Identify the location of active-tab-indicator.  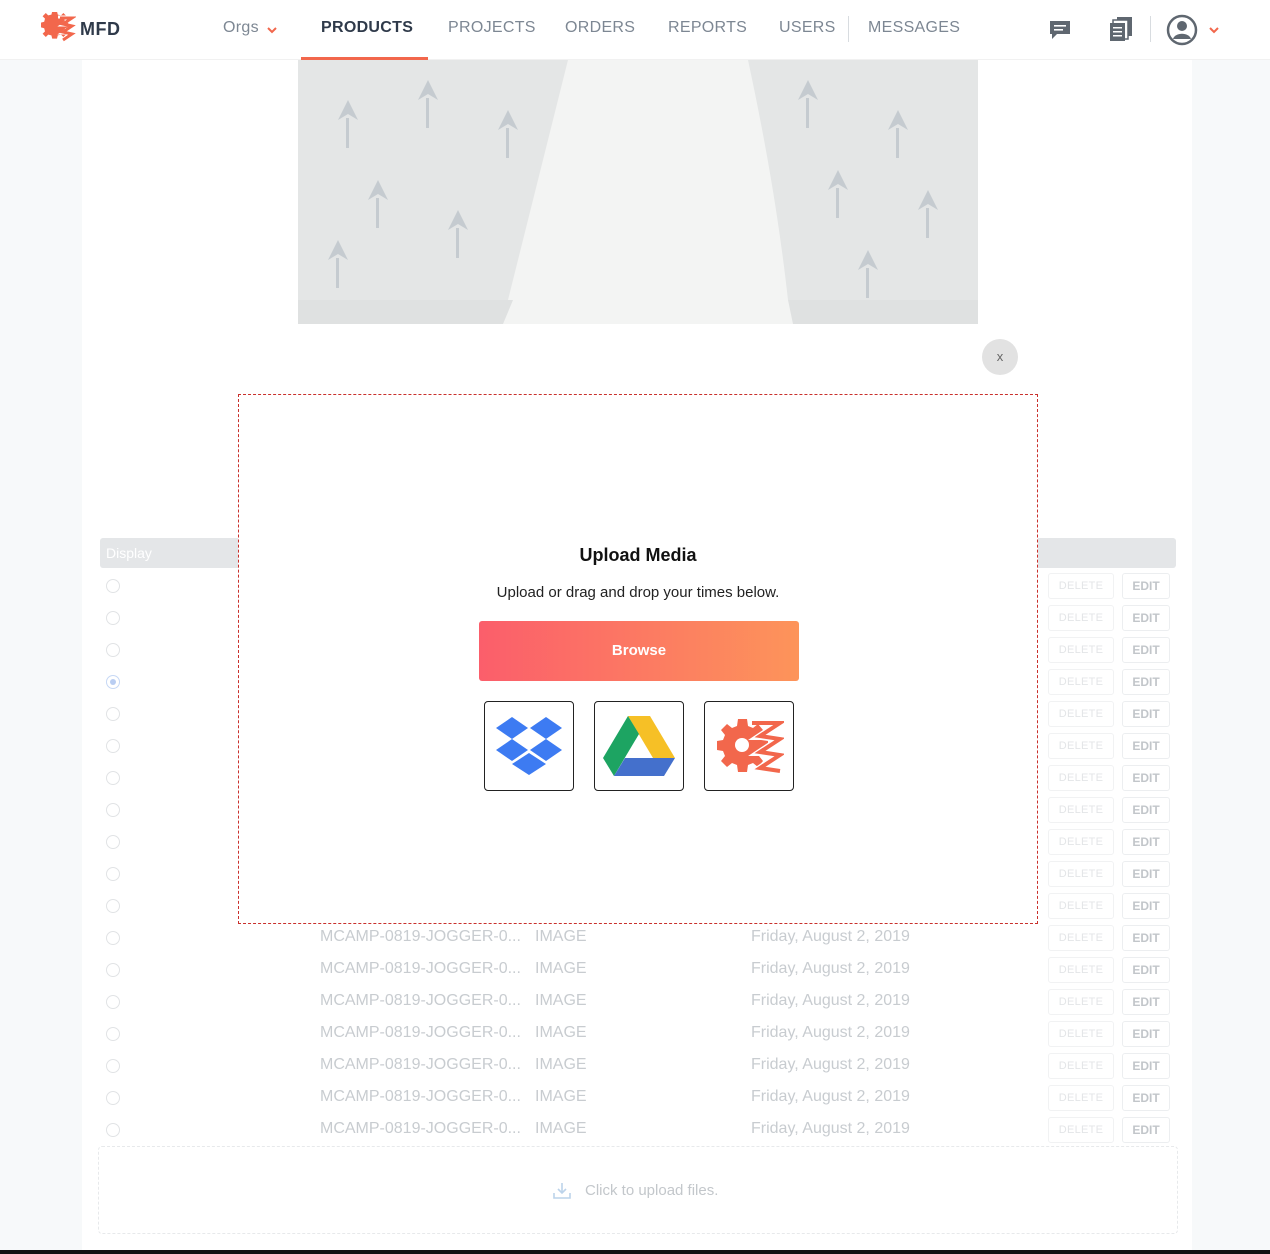
(364, 58).